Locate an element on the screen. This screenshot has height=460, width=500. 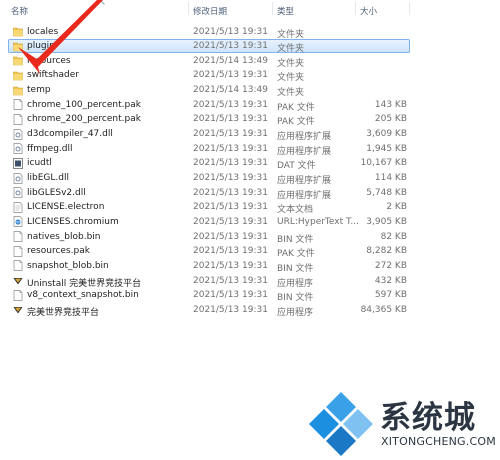
red-arrow-annotation is located at coordinates (60, 37).